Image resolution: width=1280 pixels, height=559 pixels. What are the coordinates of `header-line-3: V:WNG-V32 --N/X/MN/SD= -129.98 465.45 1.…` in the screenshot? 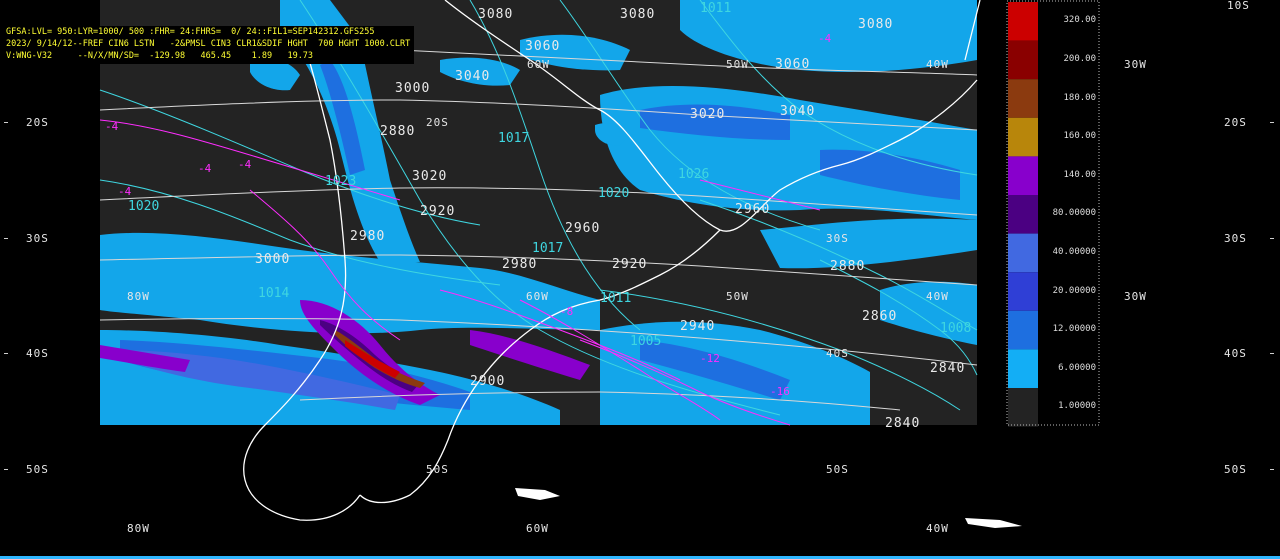 It's located at (160, 56).